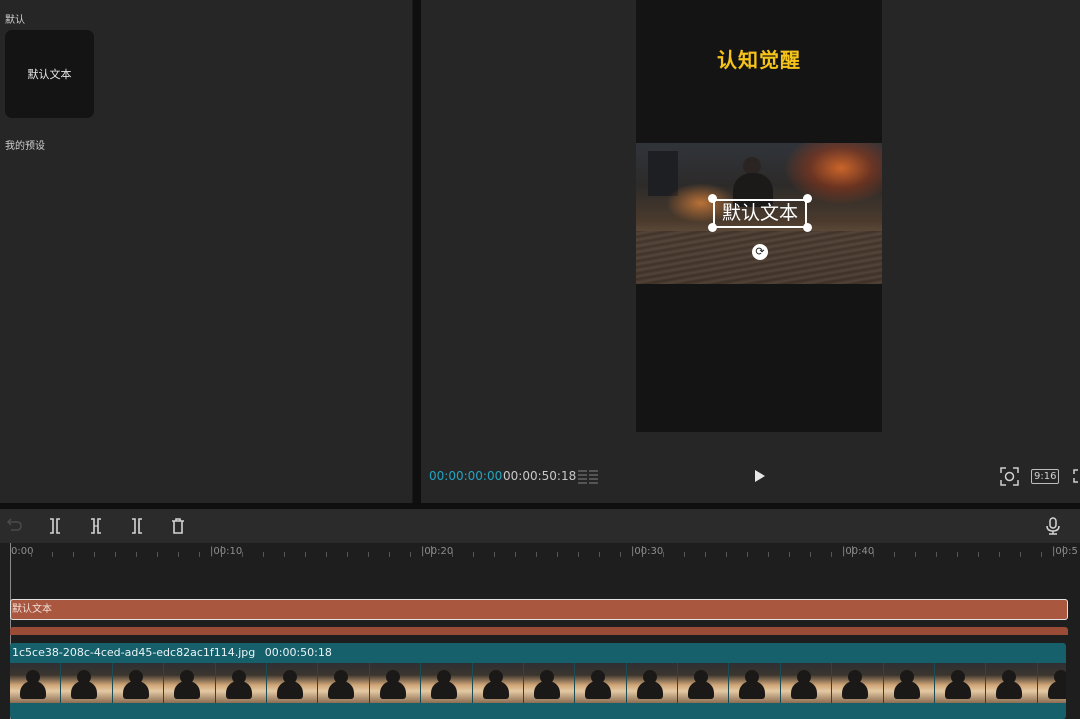  What do you see at coordinates (1045, 476) in the screenshot?
I see `aspect-ratio-button: 9:16` at bounding box center [1045, 476].